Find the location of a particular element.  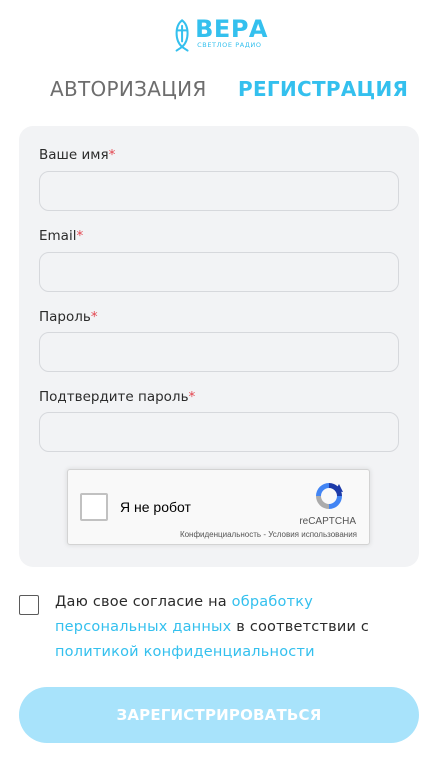

brand-logo: ВЕРА СВЕТЛОЕ РАДИО is located at coordinates (220, 37).